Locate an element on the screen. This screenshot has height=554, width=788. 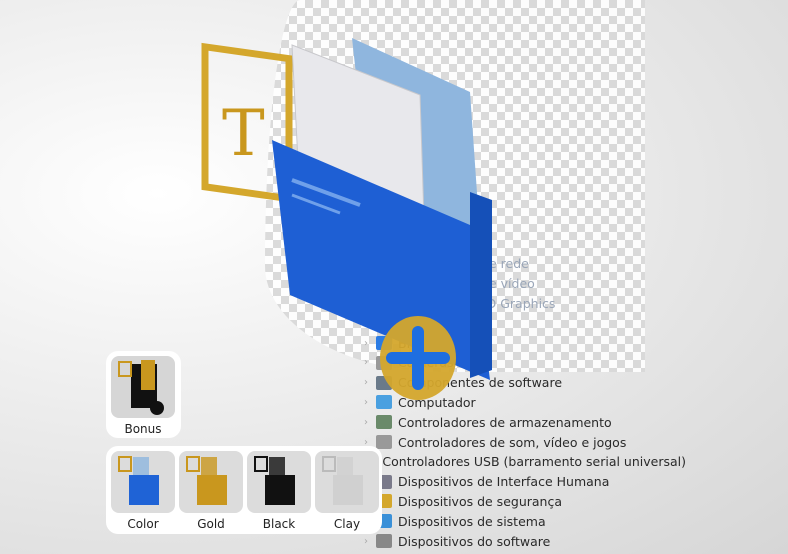
bonus-label: Bonus is located at coordinates (143, 429).